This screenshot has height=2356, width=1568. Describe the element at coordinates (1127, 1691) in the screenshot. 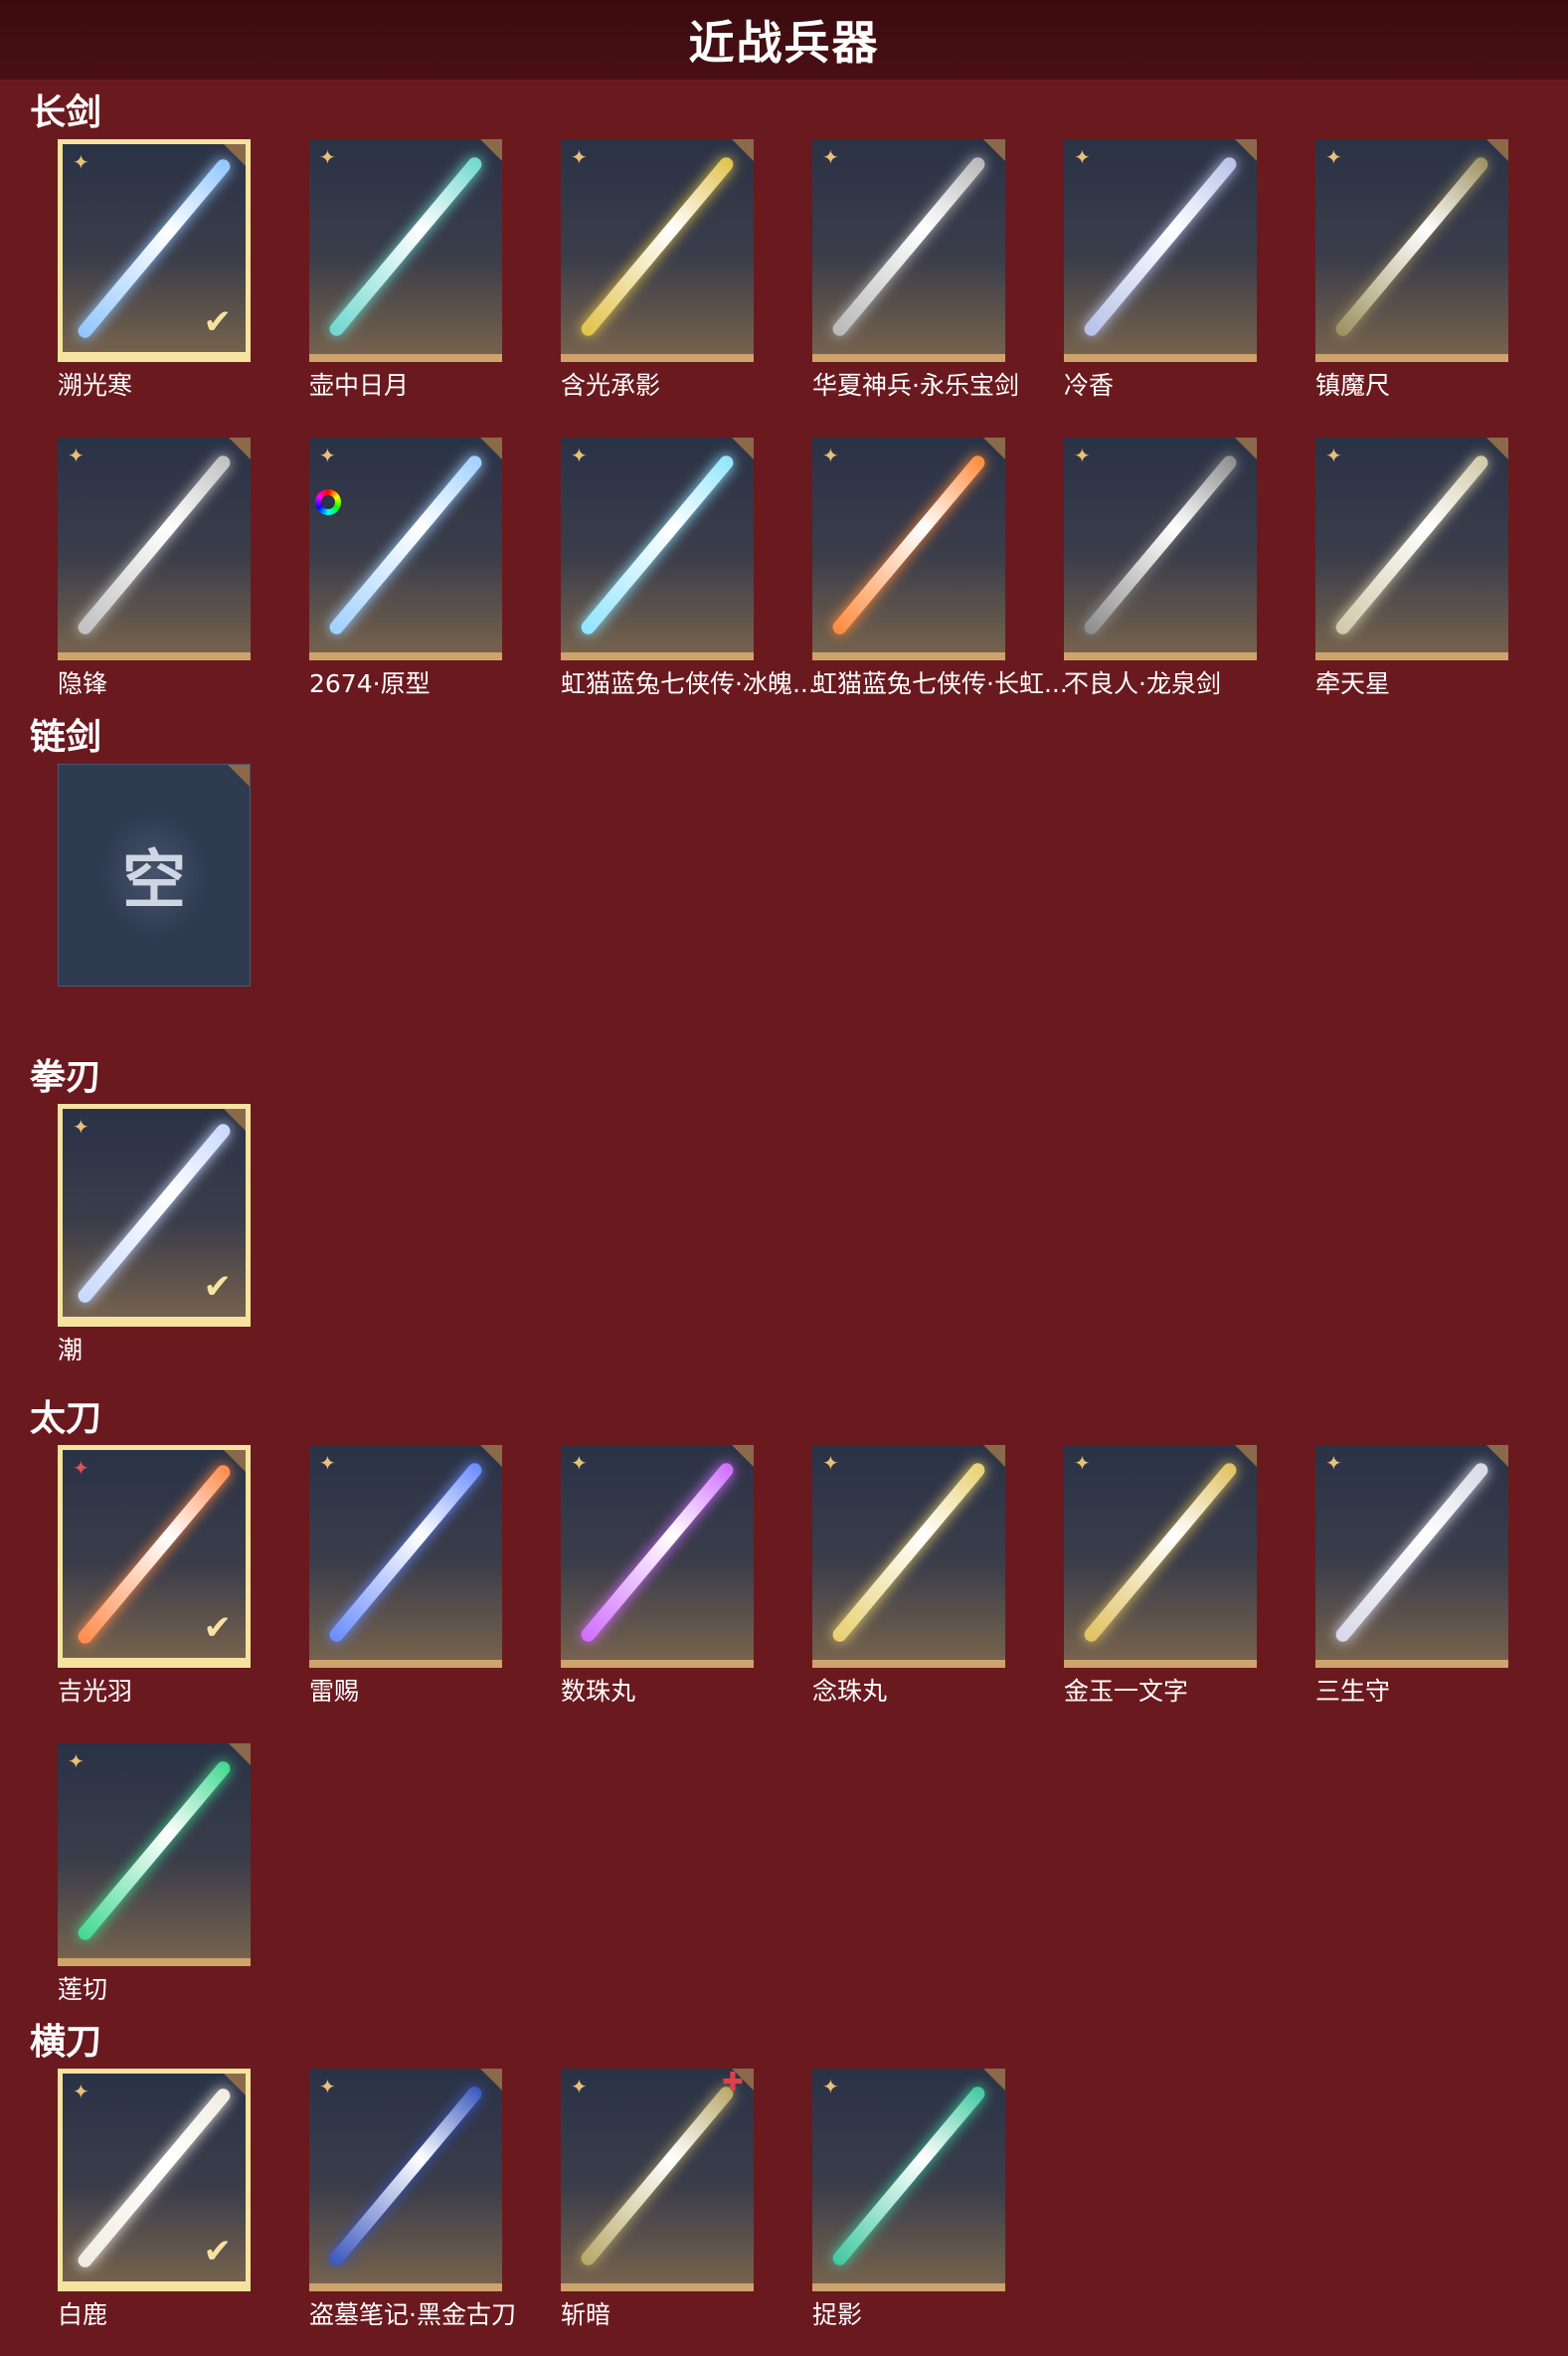

I see `weapon-name-label: 金玉一文字` at that location.